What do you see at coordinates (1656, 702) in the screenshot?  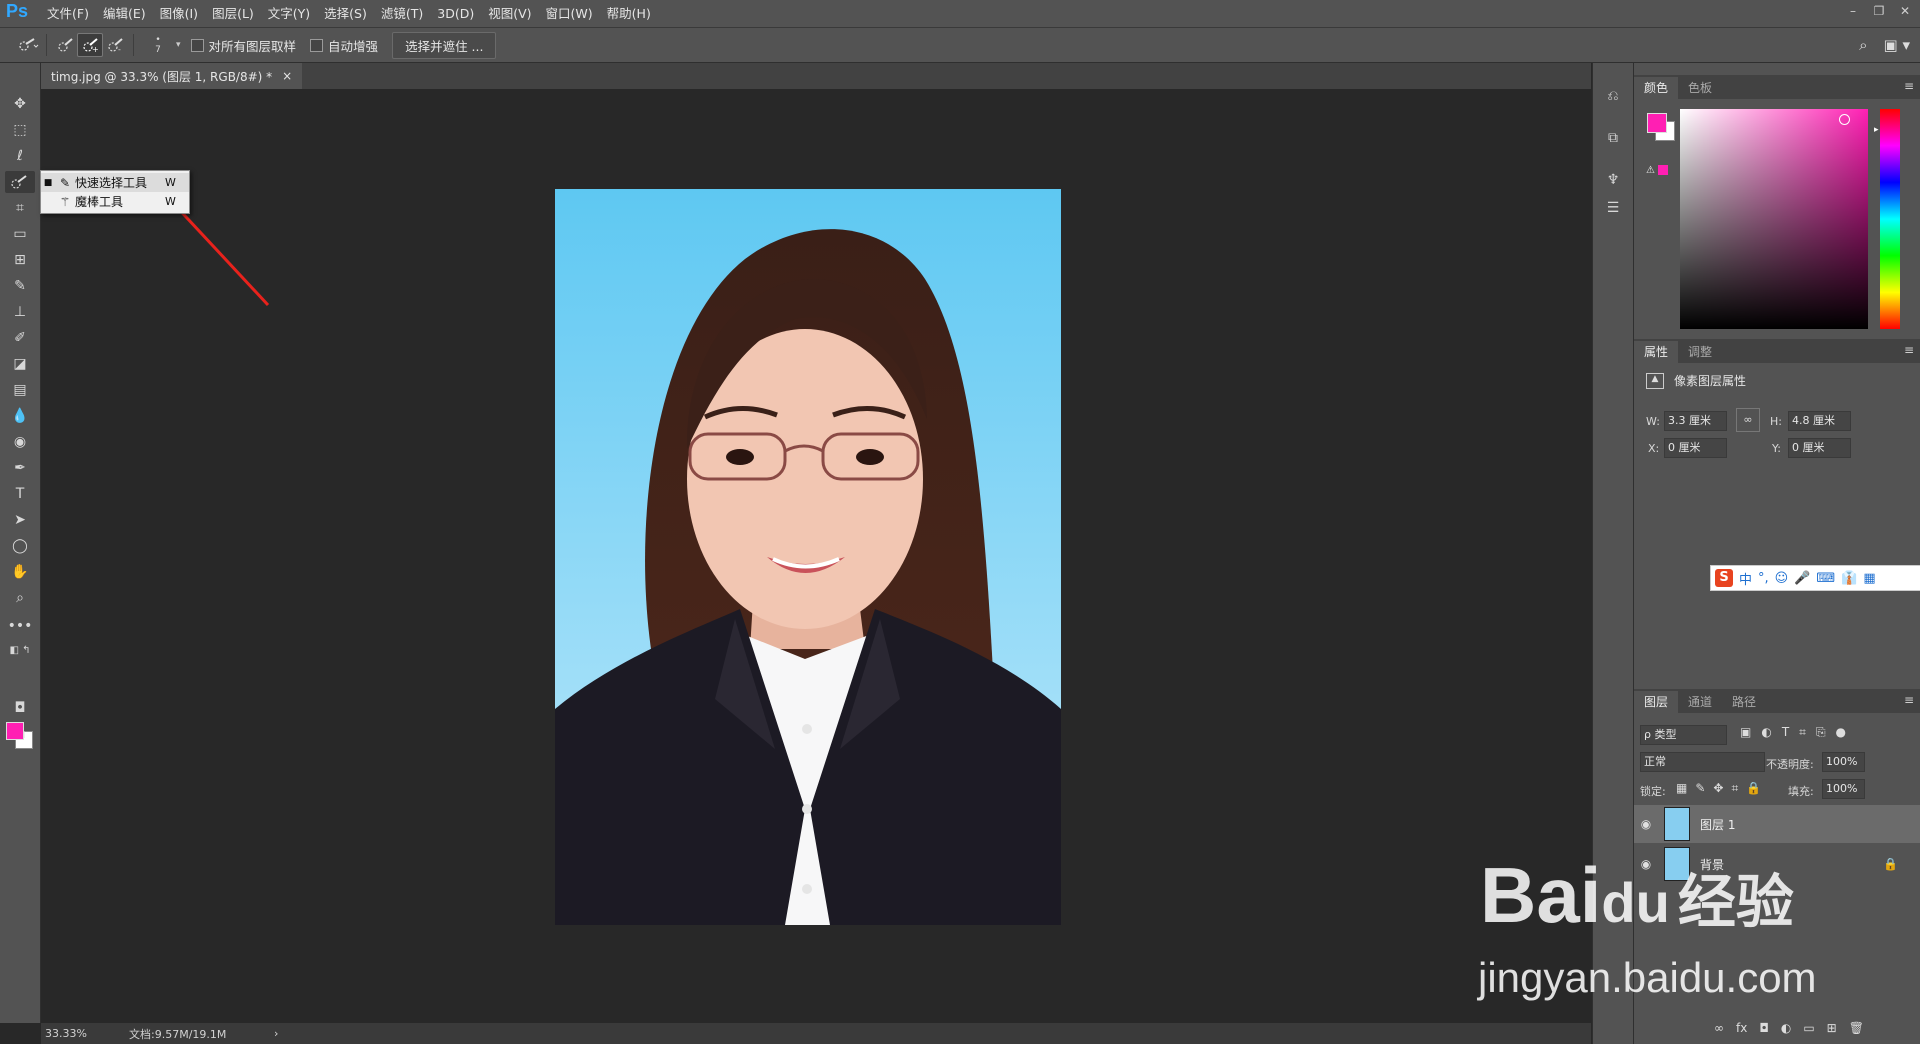 I see `tab-layers: 图层` at bounding box center [1656, 702].